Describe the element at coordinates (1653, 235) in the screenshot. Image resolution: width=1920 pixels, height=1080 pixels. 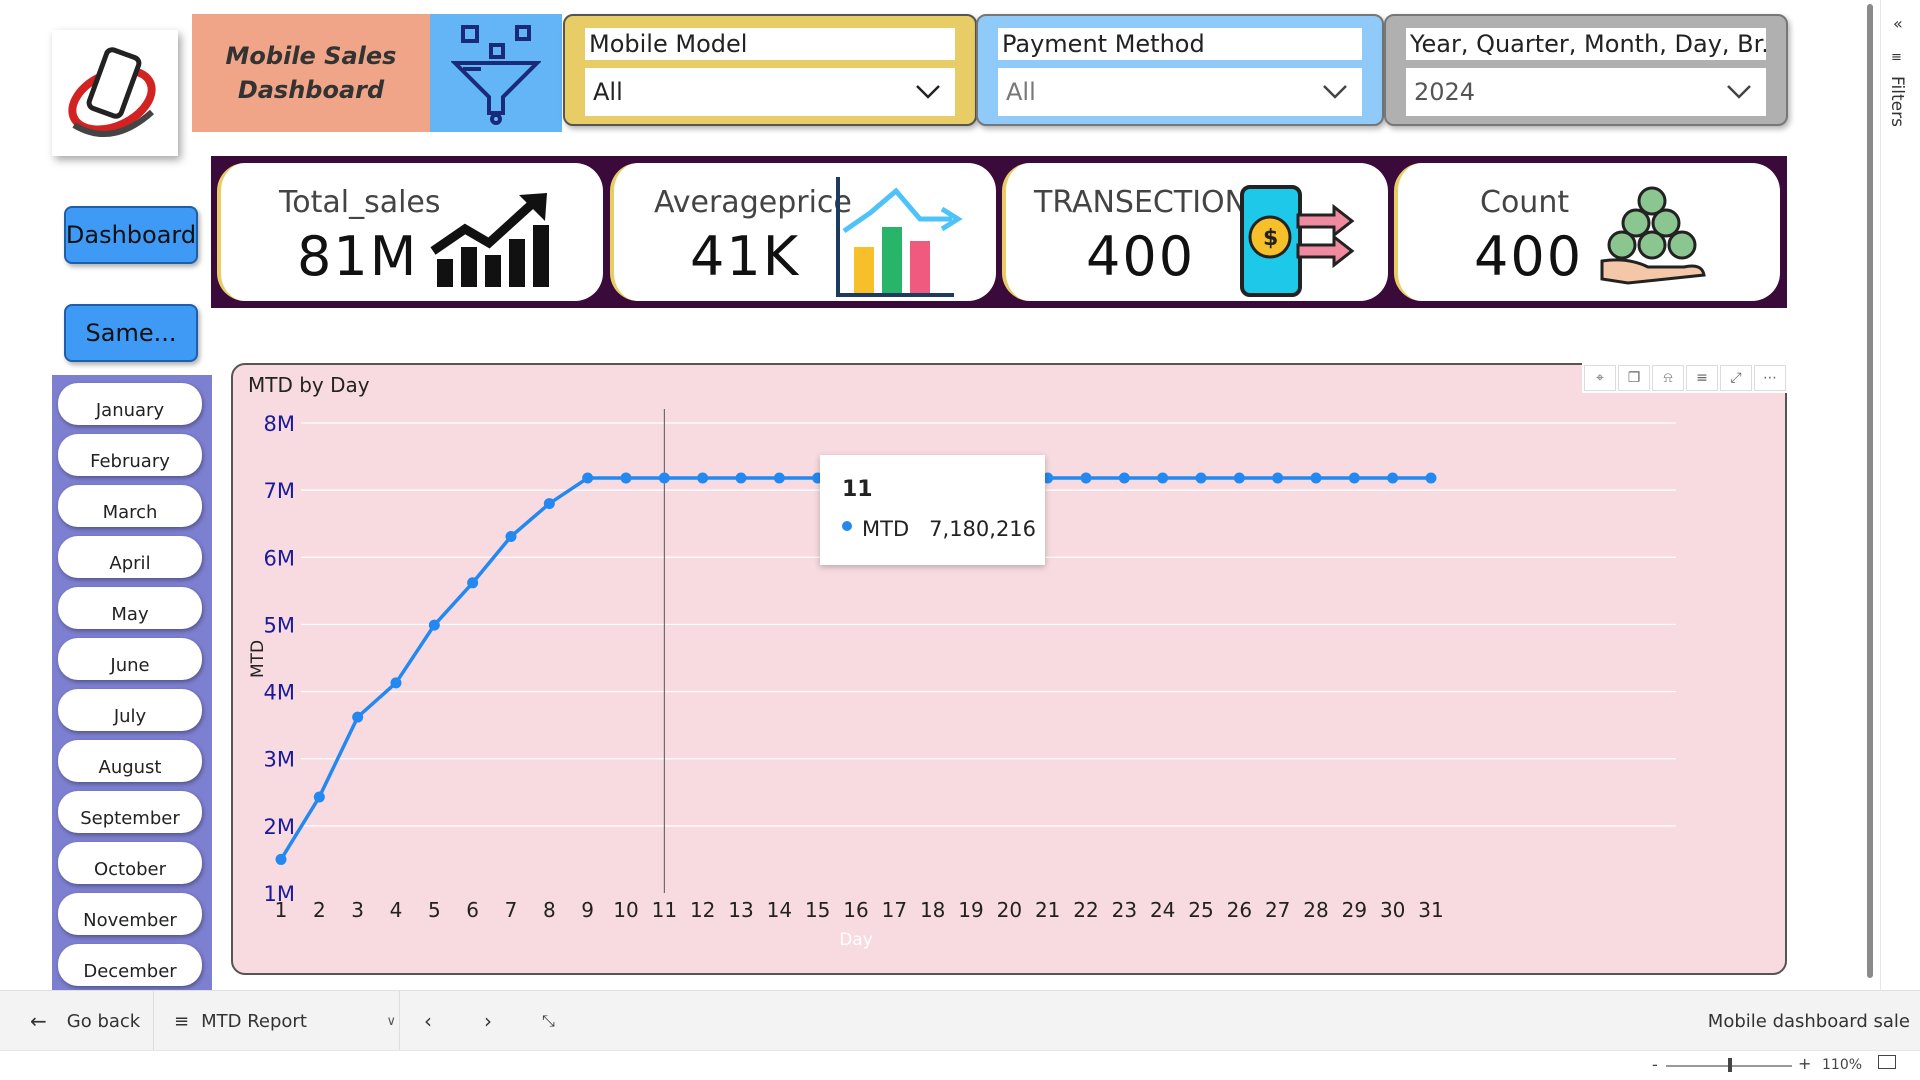
I see `money-bags-hand-icon` at that location.